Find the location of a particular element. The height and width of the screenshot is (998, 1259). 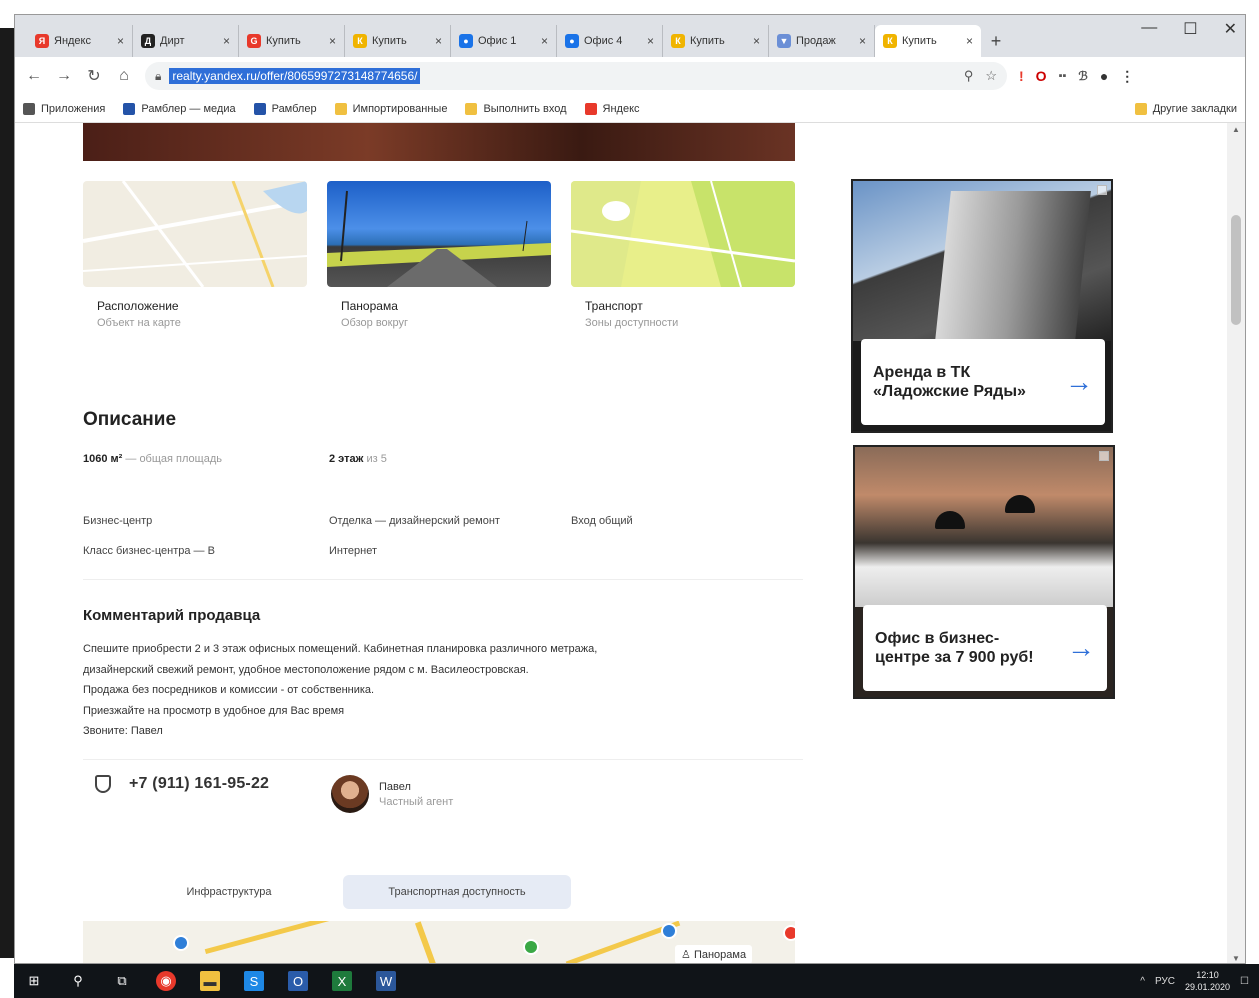

map-road is located at coordinates (273, 938).